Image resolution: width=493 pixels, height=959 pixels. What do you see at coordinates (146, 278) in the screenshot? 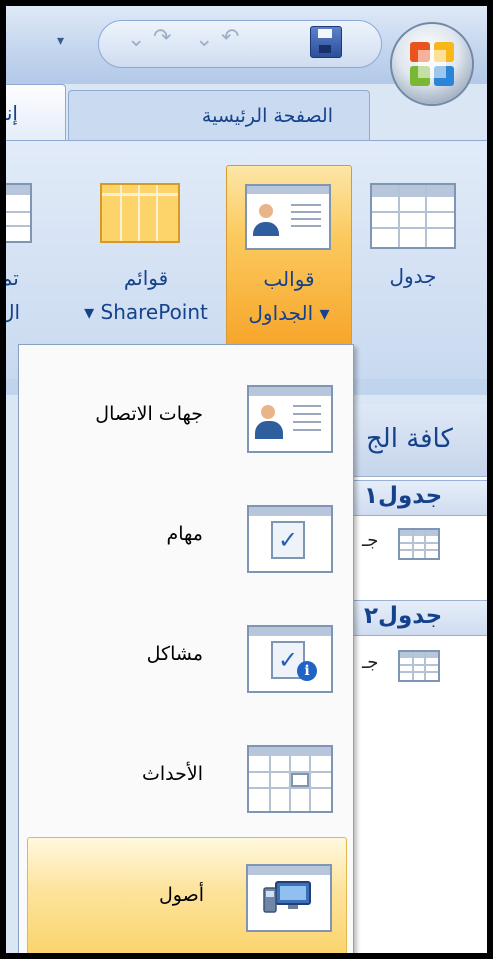
I see `sharepoint-label-1: قوائم` at bounding box center [146, 278].